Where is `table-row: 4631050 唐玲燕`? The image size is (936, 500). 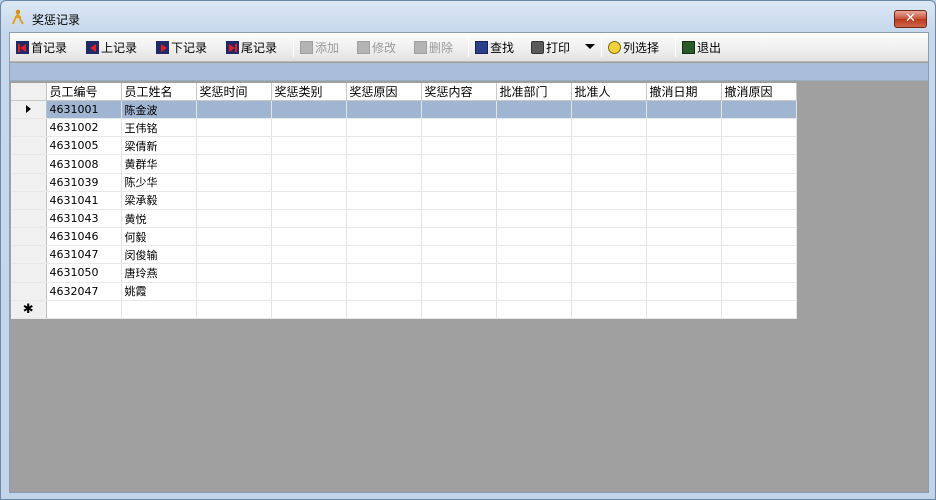 table-row: 4631050 唐玲燕 is located at coordinates (404, 273).